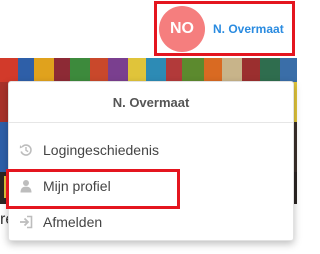 This screenshot has width=320, height=254. Describe the element at coordinates (151, 222) in the screenshot. I see `menu-item-sign-out: Afmelden` at that location.